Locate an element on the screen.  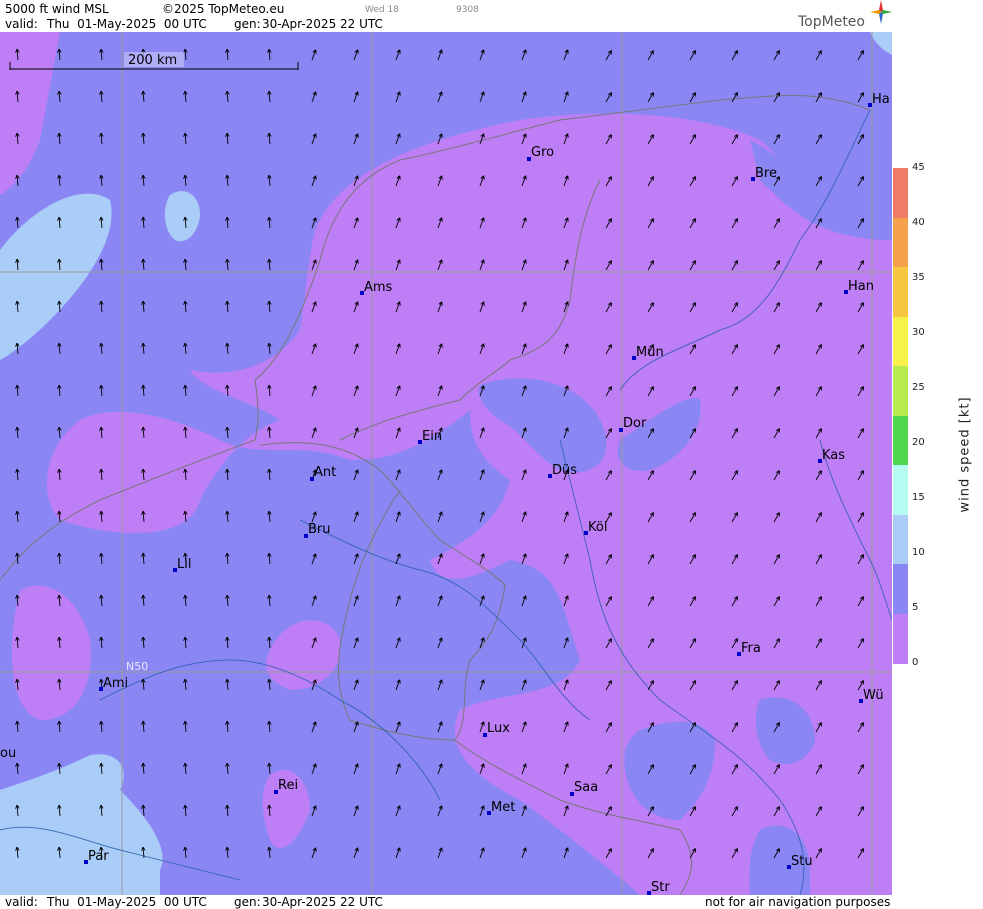
city-marker: Wü is located at coordinates (871, 695).